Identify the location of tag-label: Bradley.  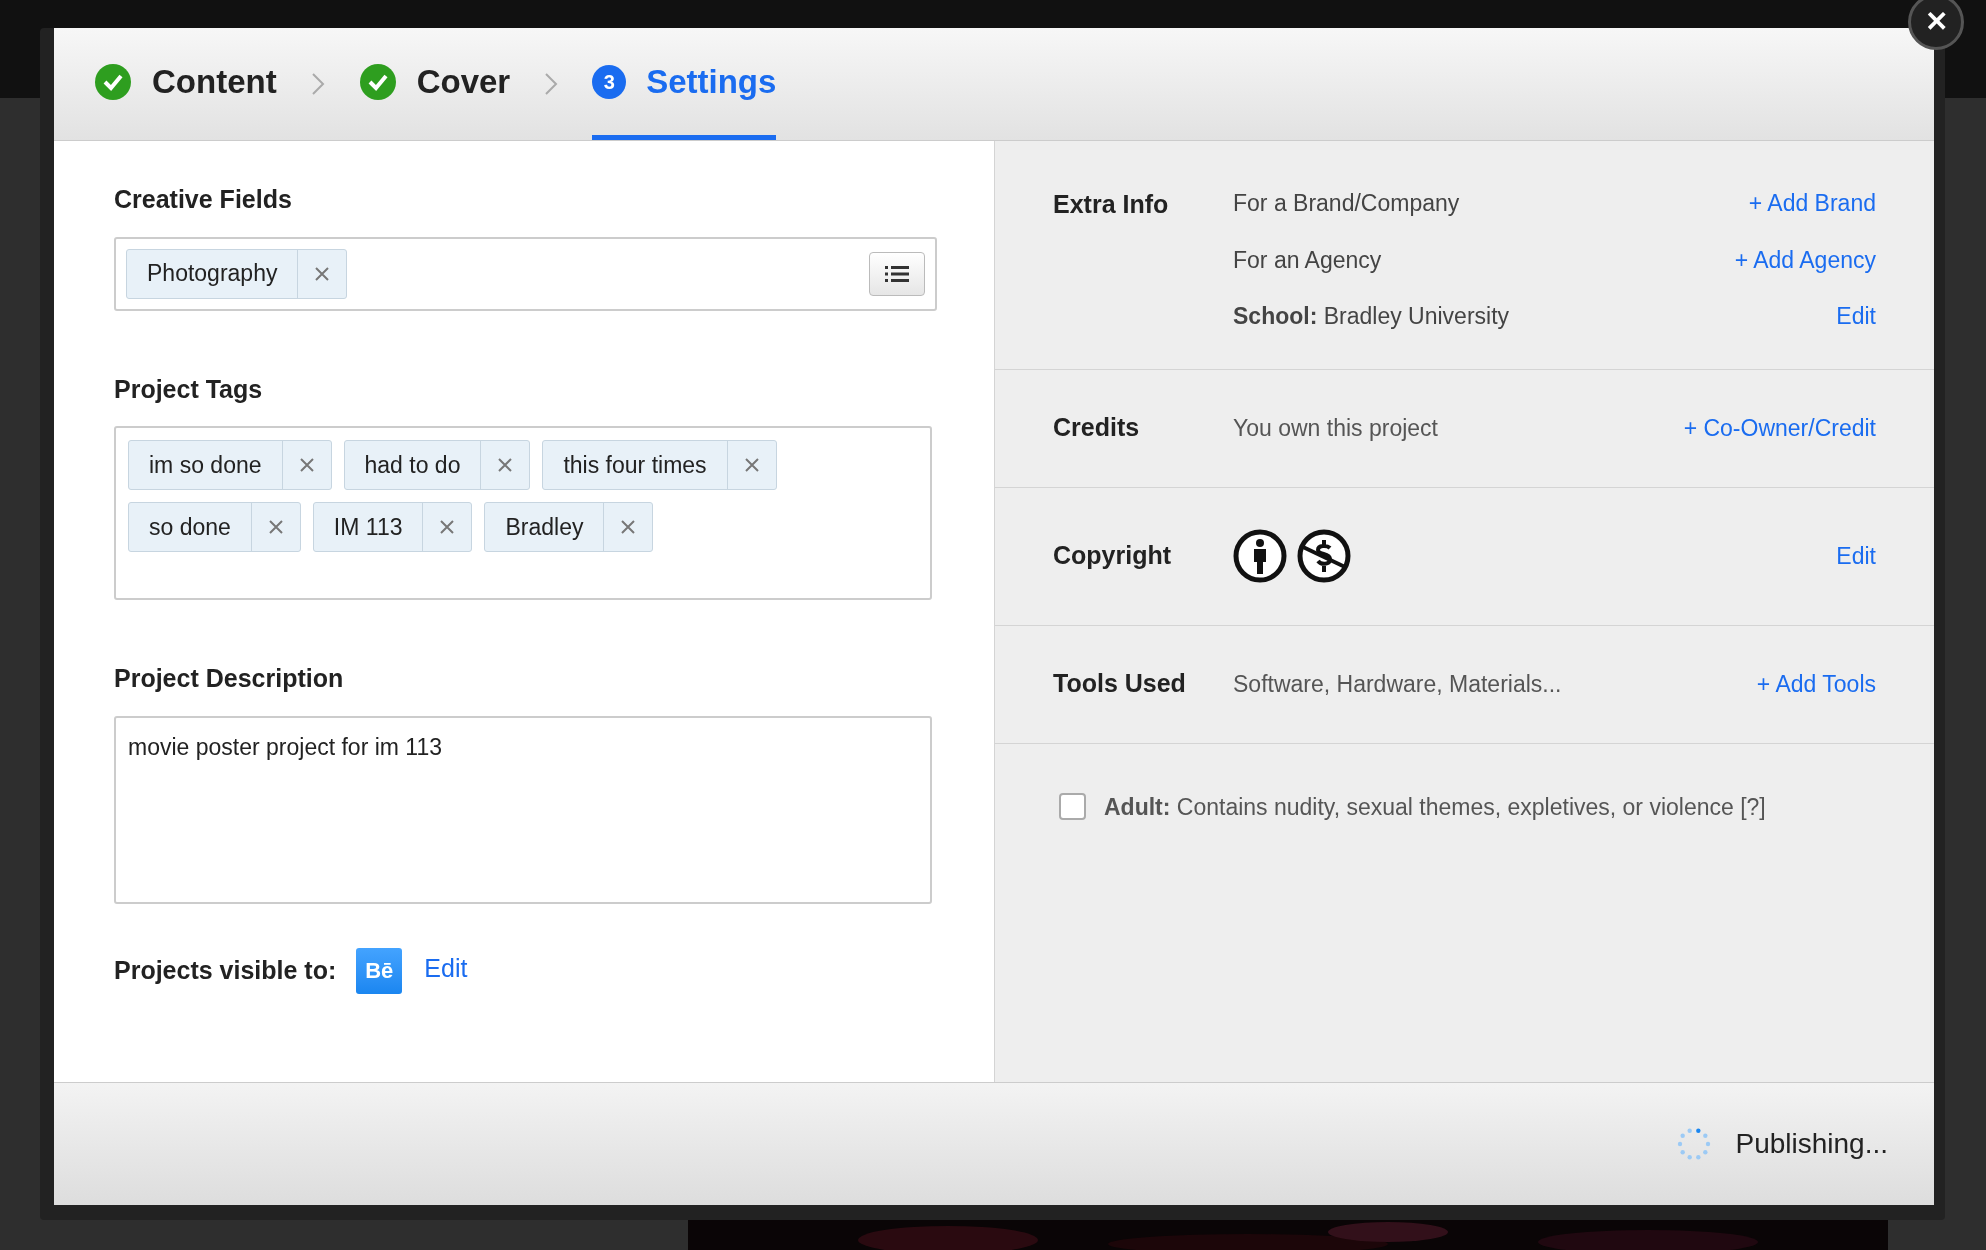
(544, 527).